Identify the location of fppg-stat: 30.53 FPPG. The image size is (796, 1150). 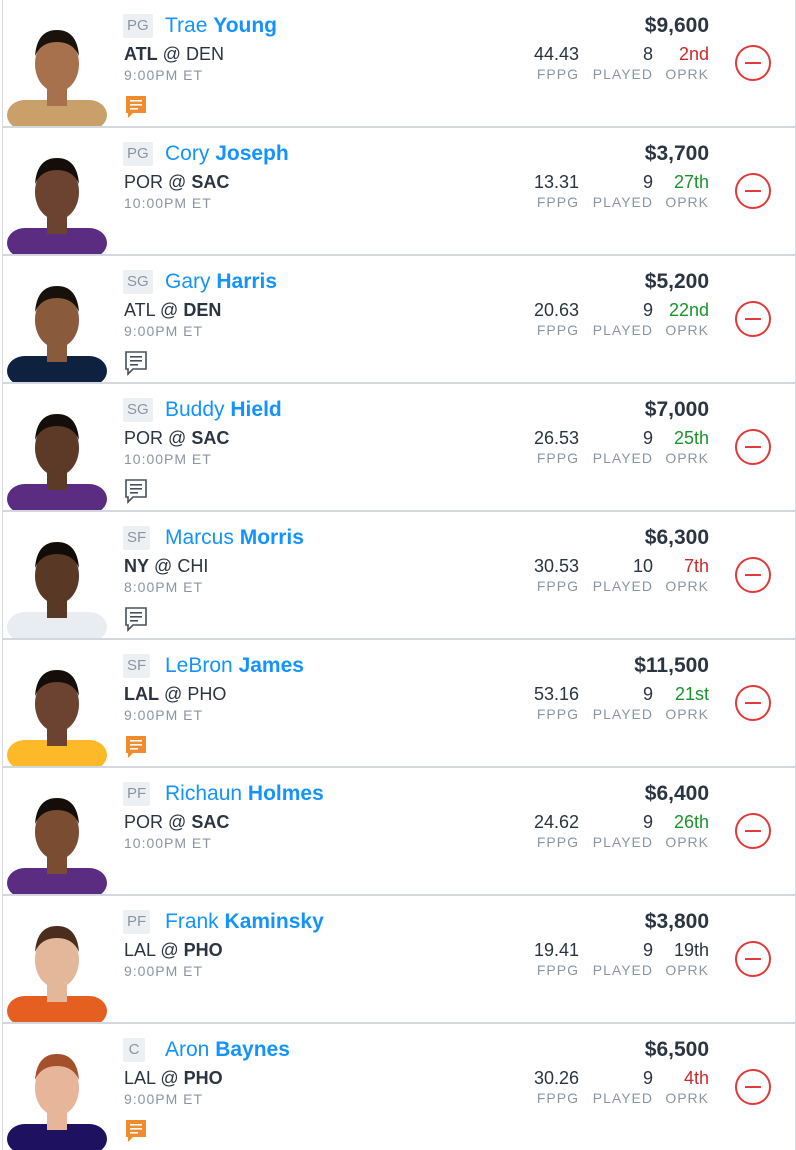
(556, 576).